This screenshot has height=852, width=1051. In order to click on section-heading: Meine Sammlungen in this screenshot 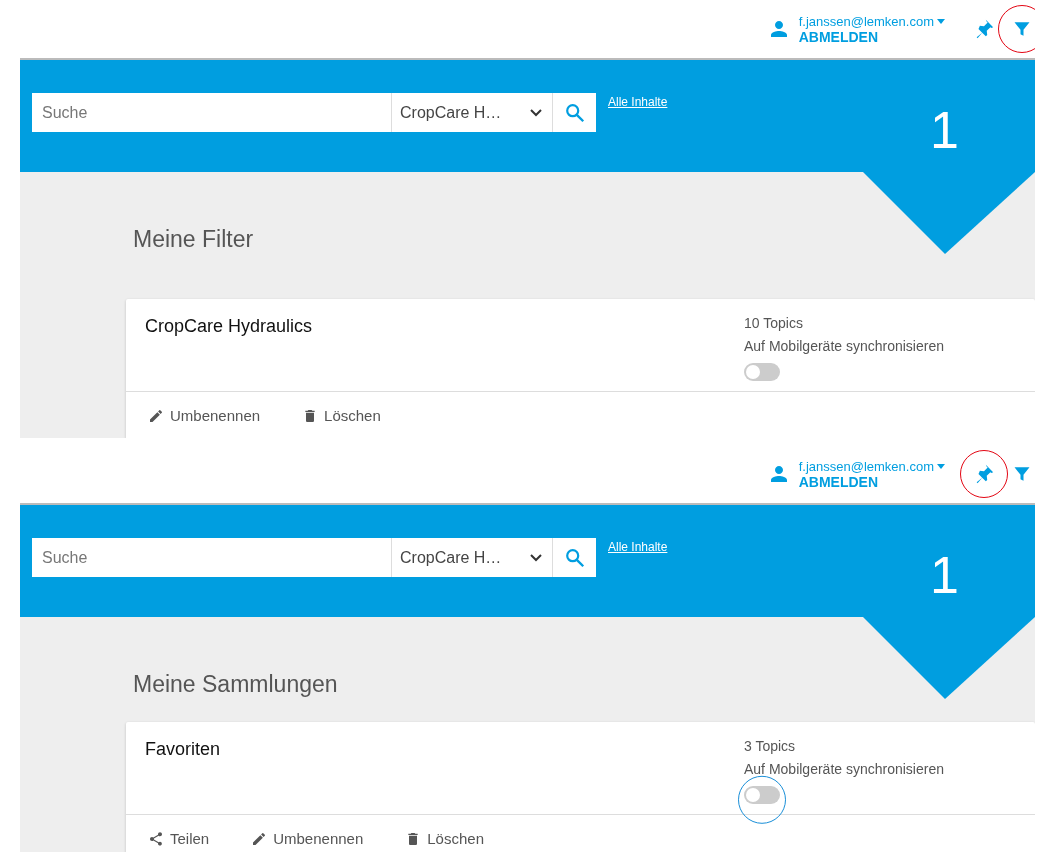, I will do `click(236, 684)`.